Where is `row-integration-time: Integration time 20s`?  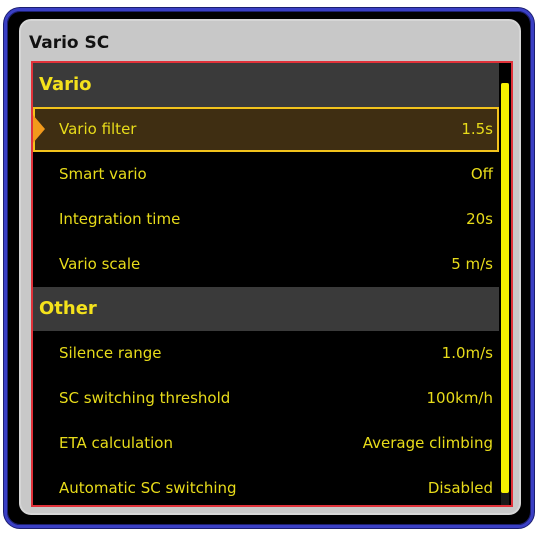
row-integration-time: Integration time 20s is located at coordinates (266, 219).